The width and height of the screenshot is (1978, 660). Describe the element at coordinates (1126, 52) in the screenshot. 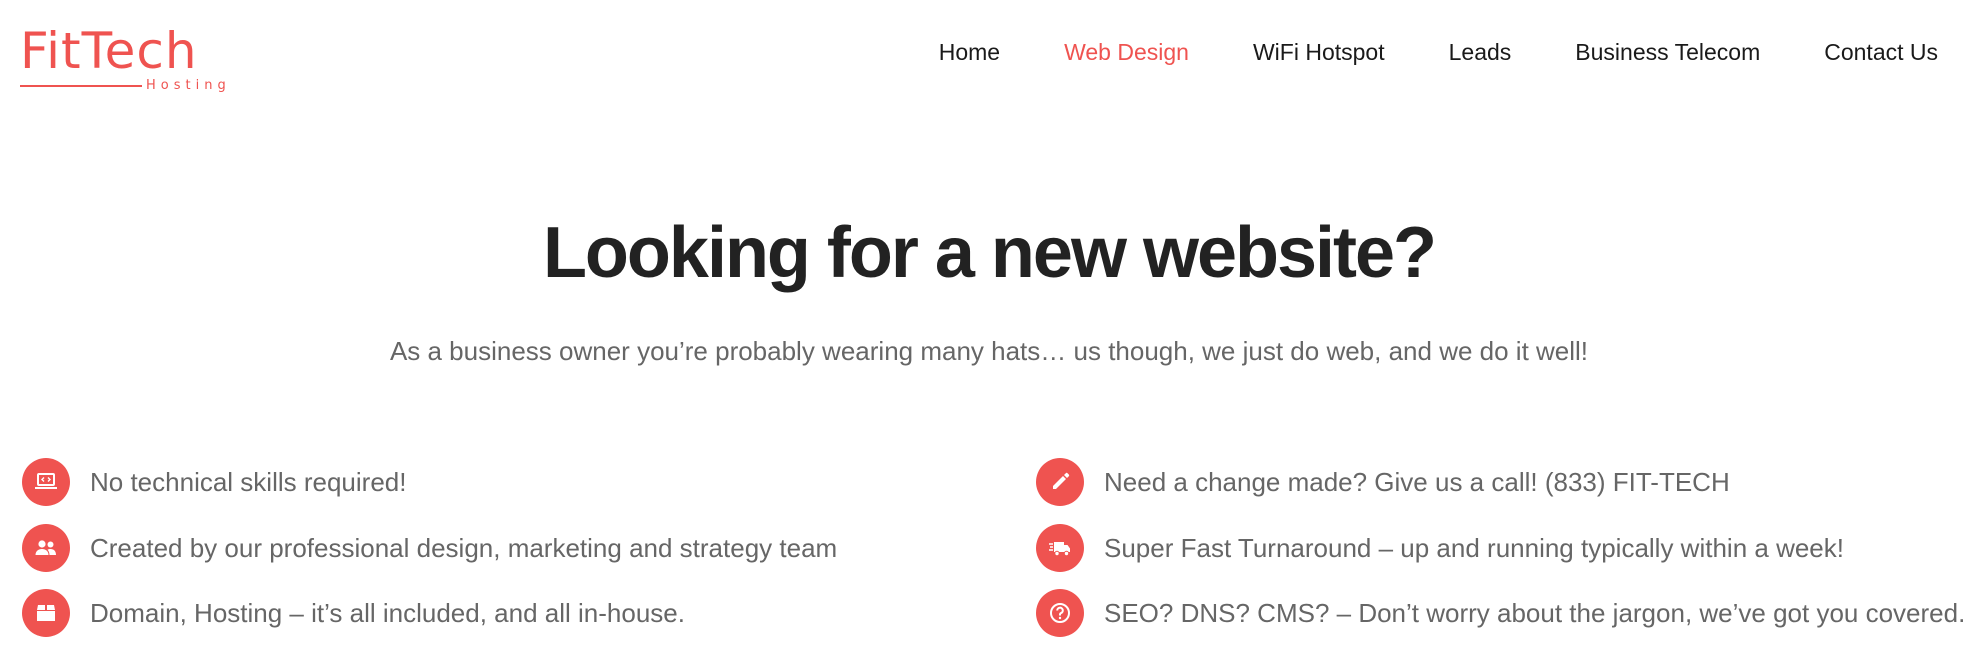

I see `nav-item-web-design: Web Design` at that location.